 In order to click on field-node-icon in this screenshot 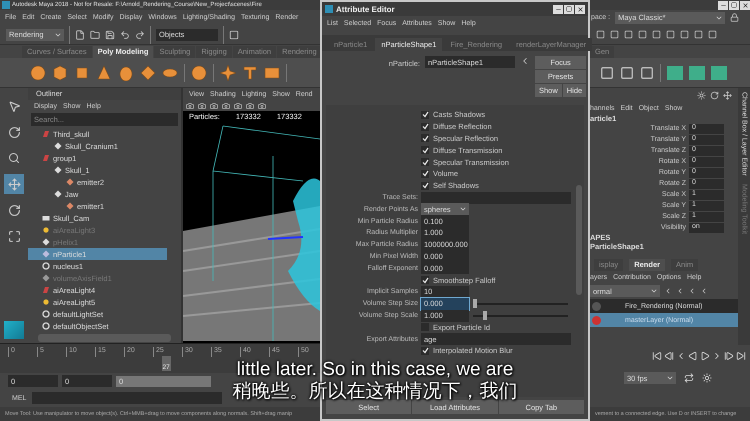, I will do `click(46, 278)`.